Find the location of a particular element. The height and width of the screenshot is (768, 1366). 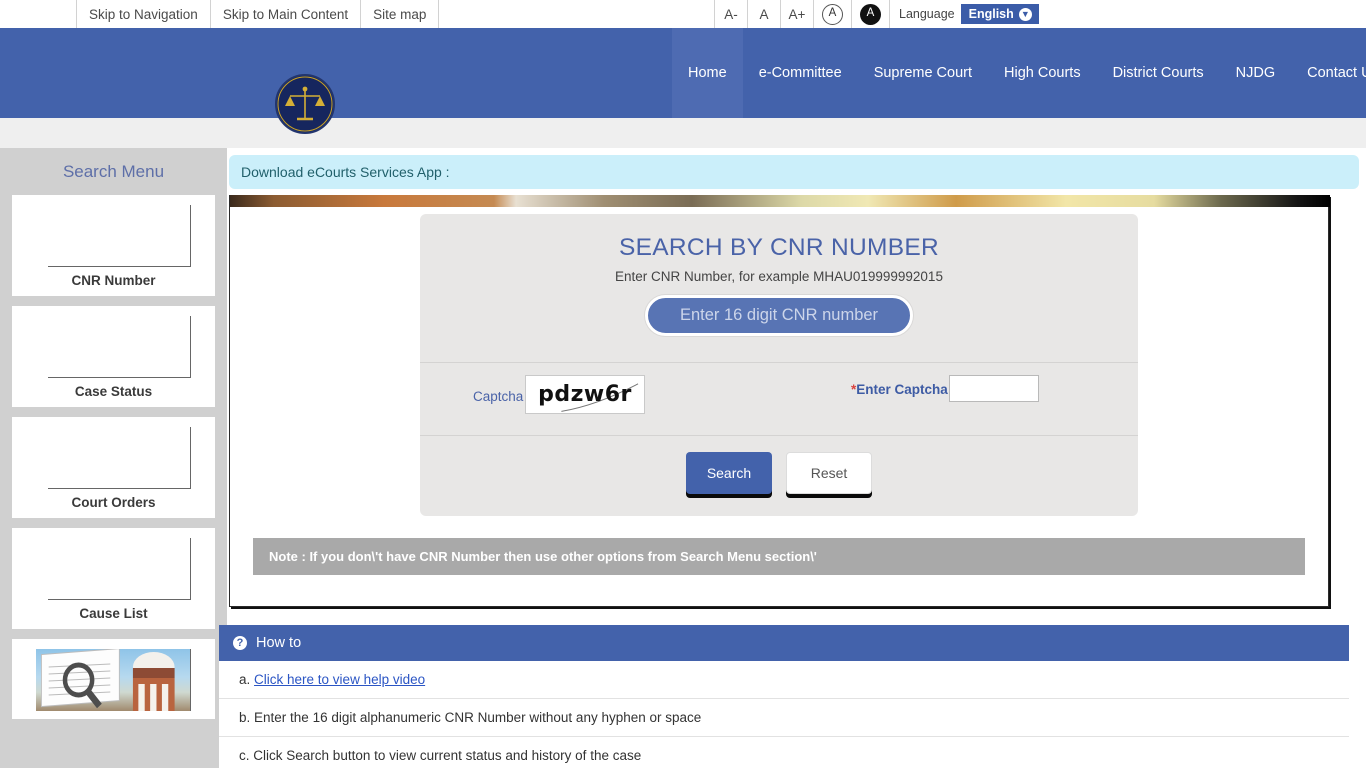

enter-captcha-text: Enter Captcha is located at coordinates (902, 389).